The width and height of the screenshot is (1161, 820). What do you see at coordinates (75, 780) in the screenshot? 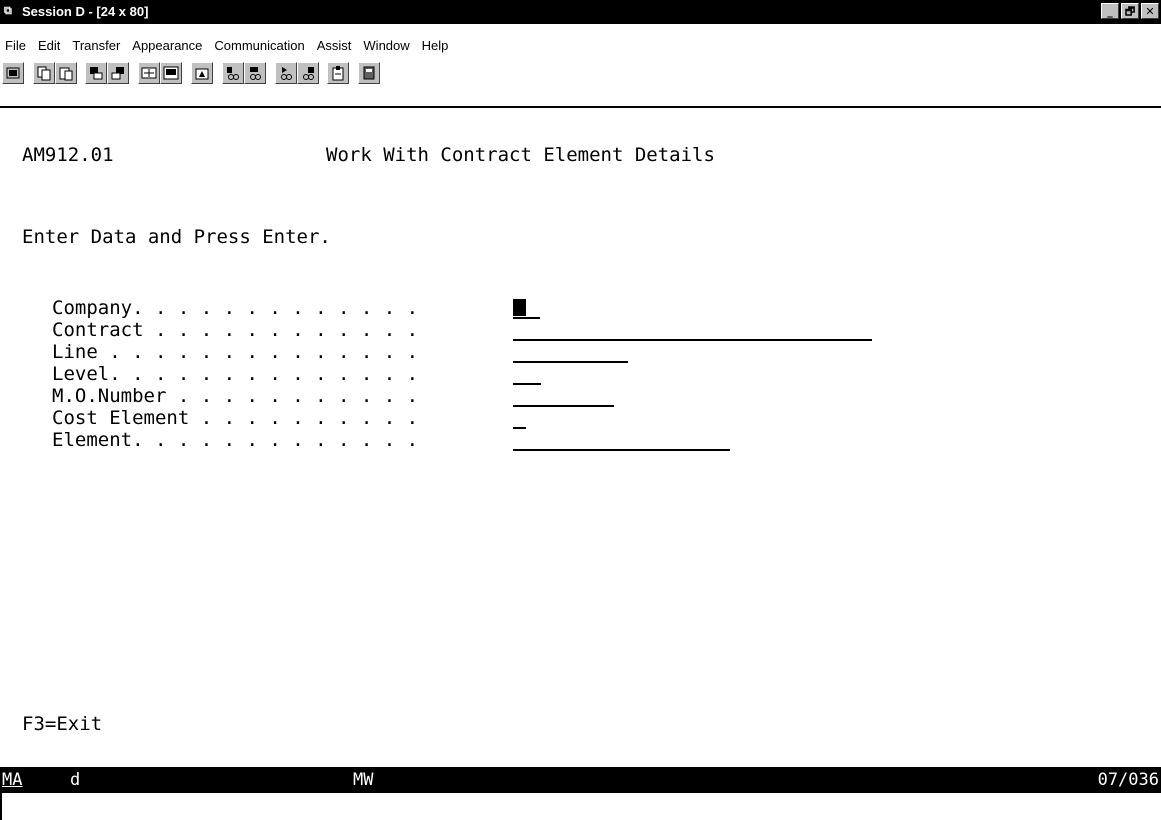
I see `status-mode: d` at bounding box center [75, 780].